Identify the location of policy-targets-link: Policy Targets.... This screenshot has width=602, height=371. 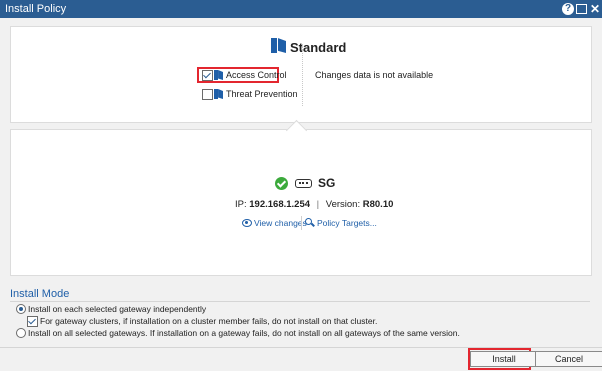
(347, 223).